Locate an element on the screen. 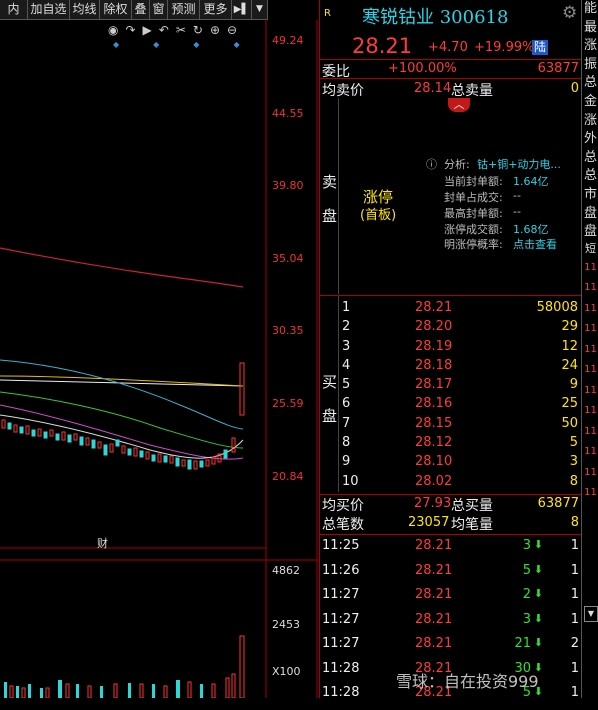  avg-sell-value: 28.14 is located at coordinates (433, 88).